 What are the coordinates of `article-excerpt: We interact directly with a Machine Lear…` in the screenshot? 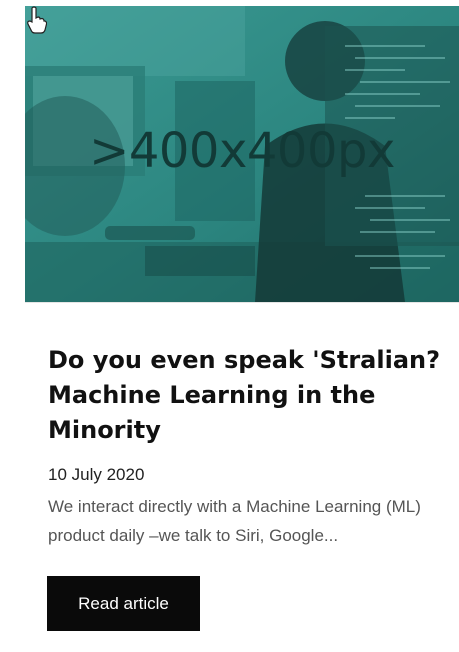 It's located at (234, 521).